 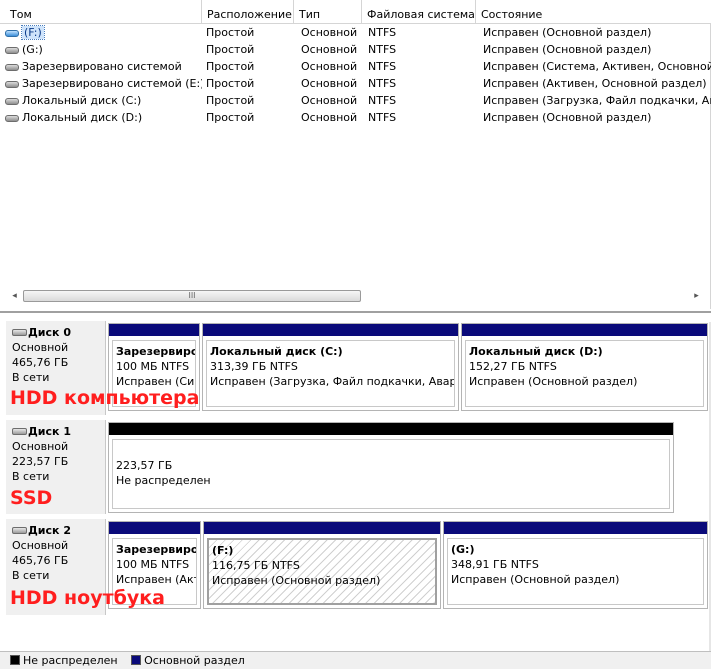 I want to click on partition-status: Исправен (Акт, so click(x=156, y=579).